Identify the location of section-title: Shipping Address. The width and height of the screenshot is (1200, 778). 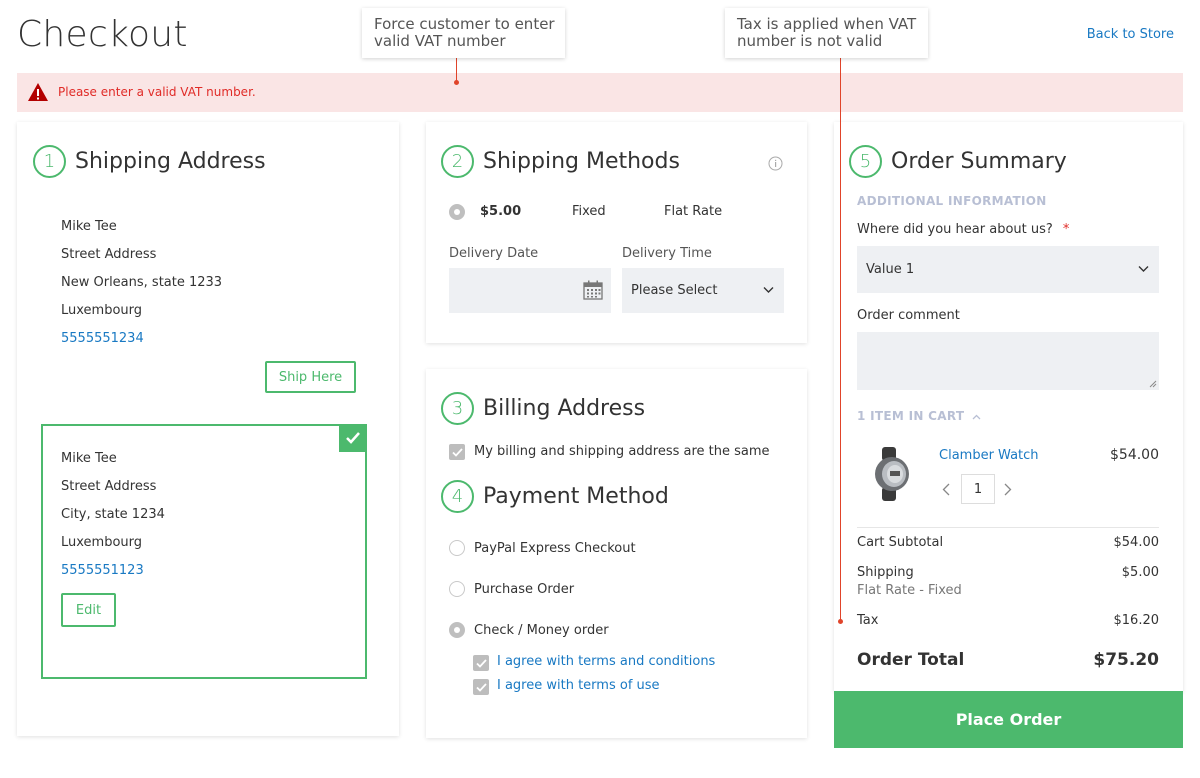
(170, 161).